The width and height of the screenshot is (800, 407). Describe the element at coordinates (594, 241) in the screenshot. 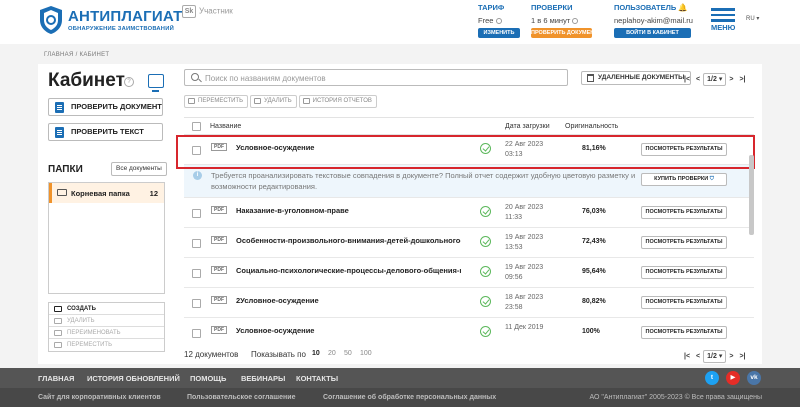

I see `originality-value: 72,43%` at that location.